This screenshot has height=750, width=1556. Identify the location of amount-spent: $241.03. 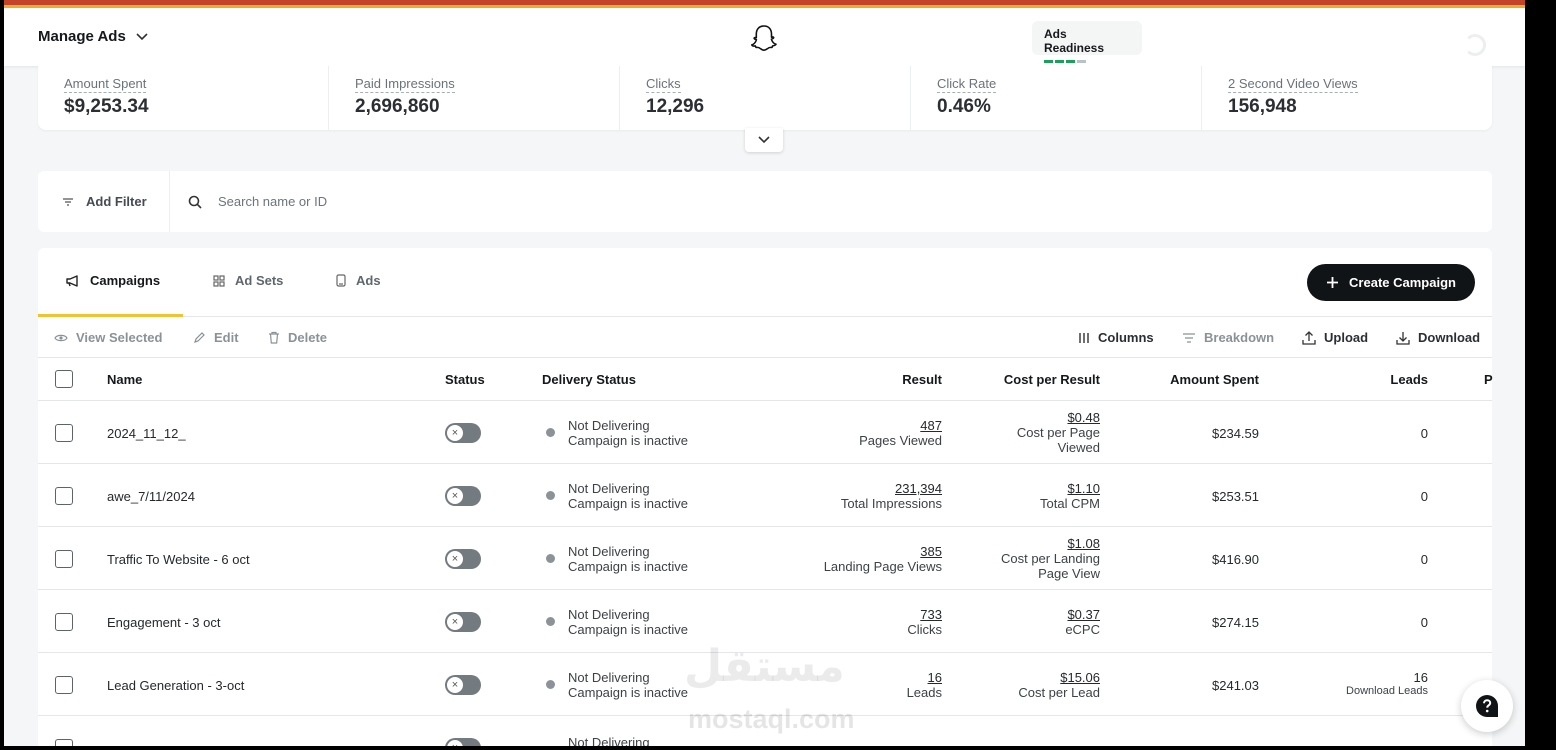
(1235, 685).